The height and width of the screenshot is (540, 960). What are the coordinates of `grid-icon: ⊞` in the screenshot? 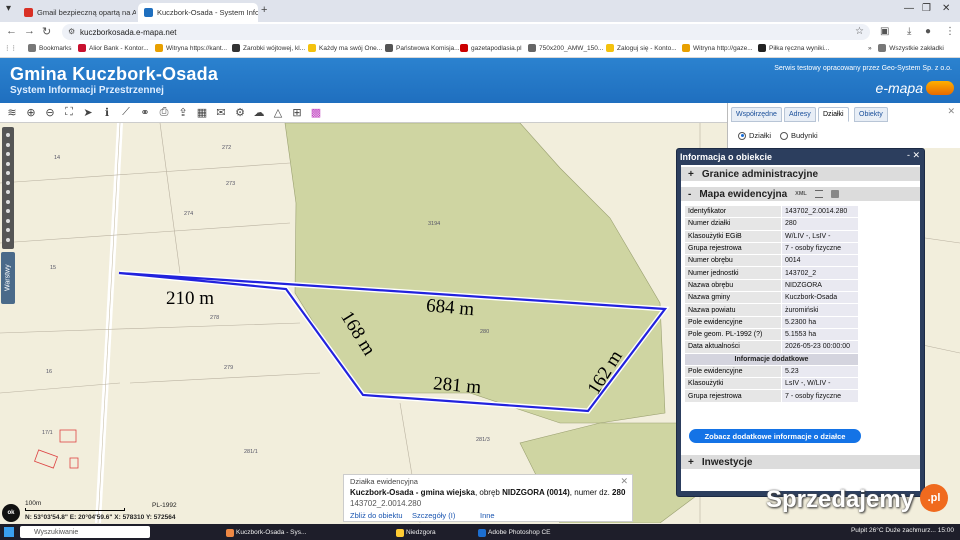 It's located at (297, 113).